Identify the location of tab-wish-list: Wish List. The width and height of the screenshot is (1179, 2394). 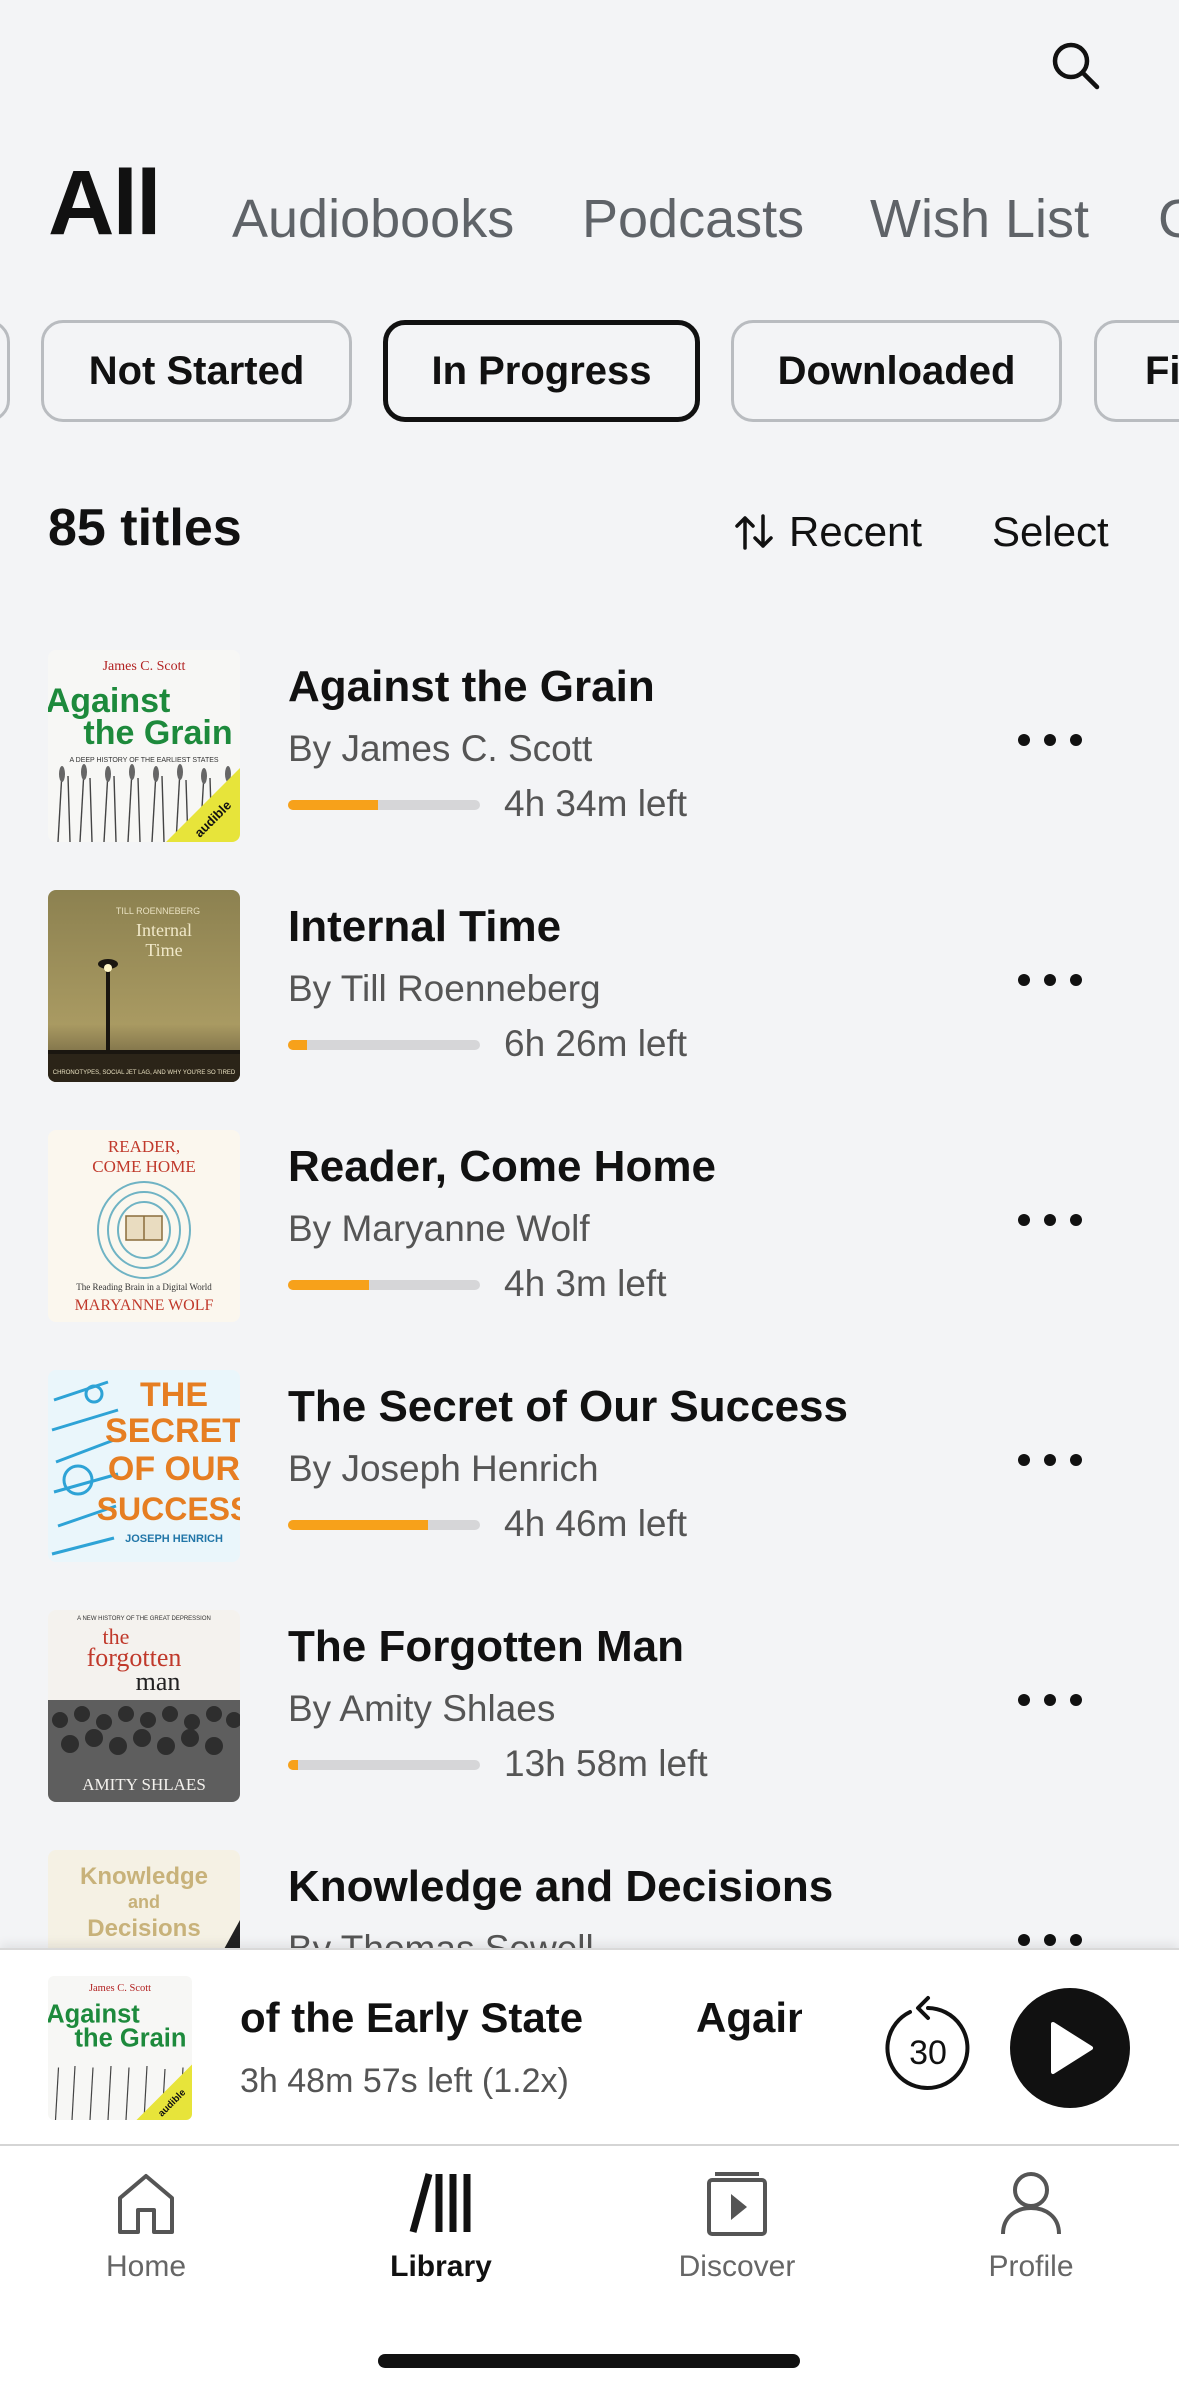
(979, 219).